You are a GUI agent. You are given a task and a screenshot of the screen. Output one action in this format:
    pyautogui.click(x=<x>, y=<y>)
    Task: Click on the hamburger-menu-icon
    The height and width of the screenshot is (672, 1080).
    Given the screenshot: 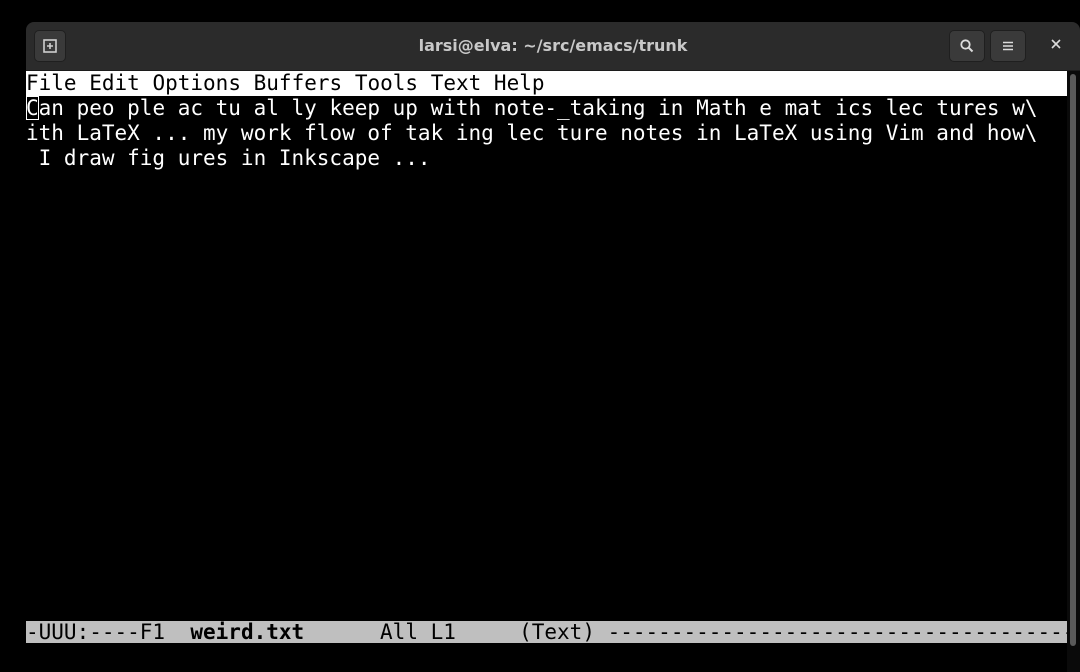 What is the action you would take?
    pyautogui.click(x=1008, y=46)
    